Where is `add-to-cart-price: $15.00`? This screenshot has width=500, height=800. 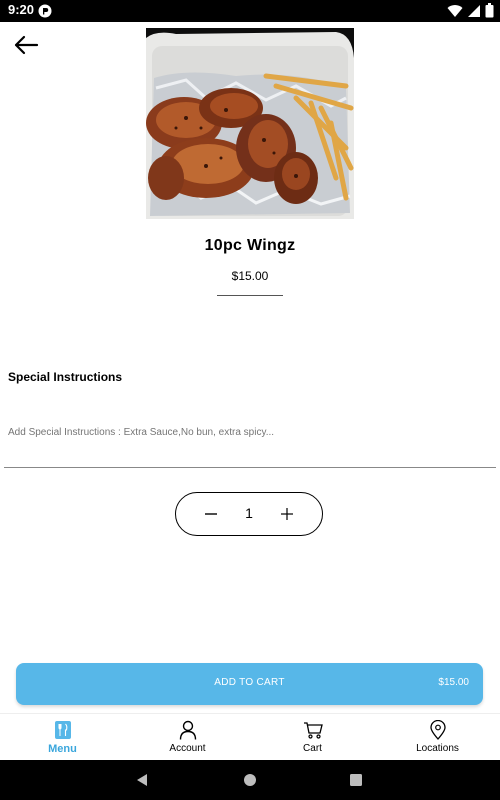 add-to-cart-price: $15.00 is located at coordinates (453, 682).